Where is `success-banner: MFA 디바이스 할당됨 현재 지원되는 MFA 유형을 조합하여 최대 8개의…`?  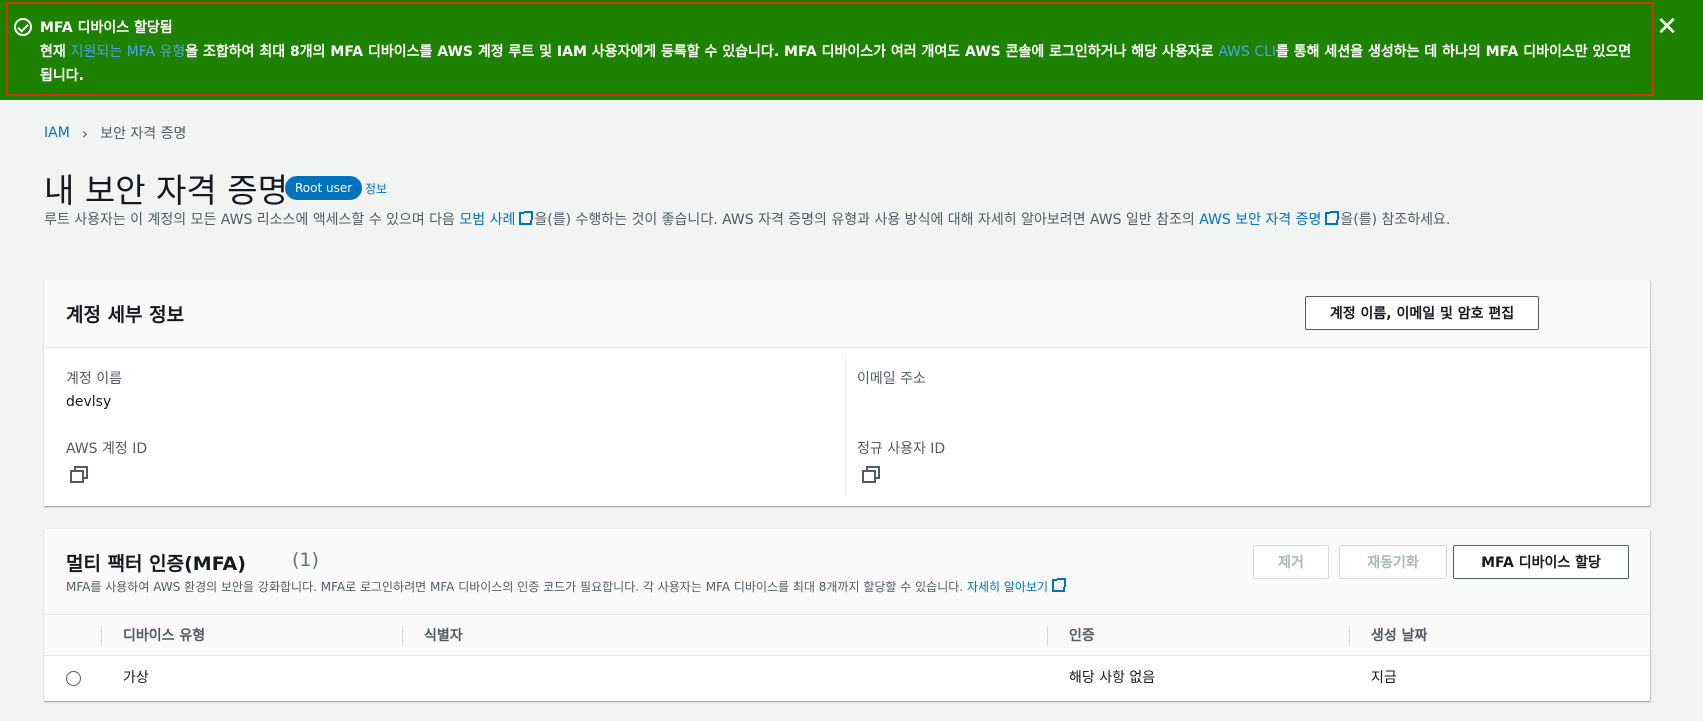 success-banner: MFA 디바이스 할당됨 현재 지원되는 MFA 유형을 조합하여 최대 8개의… is located at coordinates (851, 50).